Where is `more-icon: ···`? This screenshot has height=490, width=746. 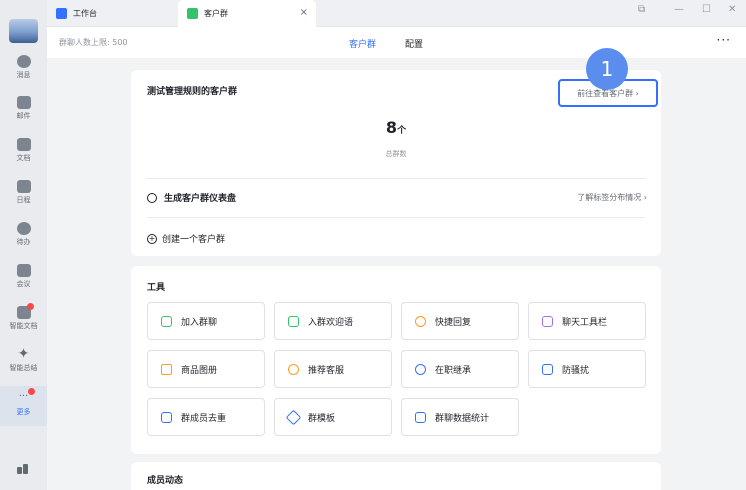
more-icon: ··· is located at coordinates (26, 396).